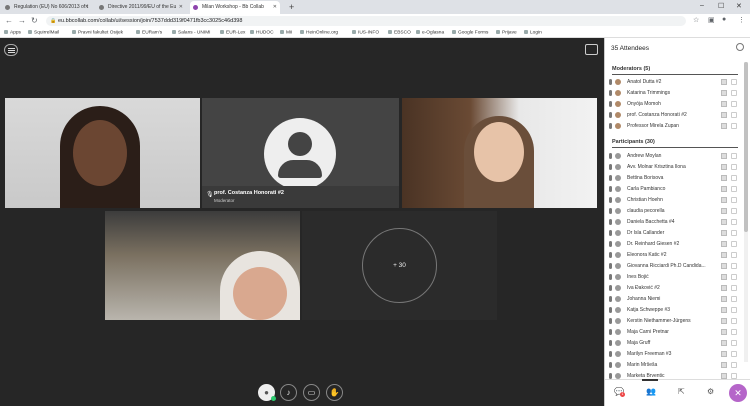 This screenshot has width=750, height=406. I want to click on attendee-row: Dr Isla Callander, so click(676, 234).